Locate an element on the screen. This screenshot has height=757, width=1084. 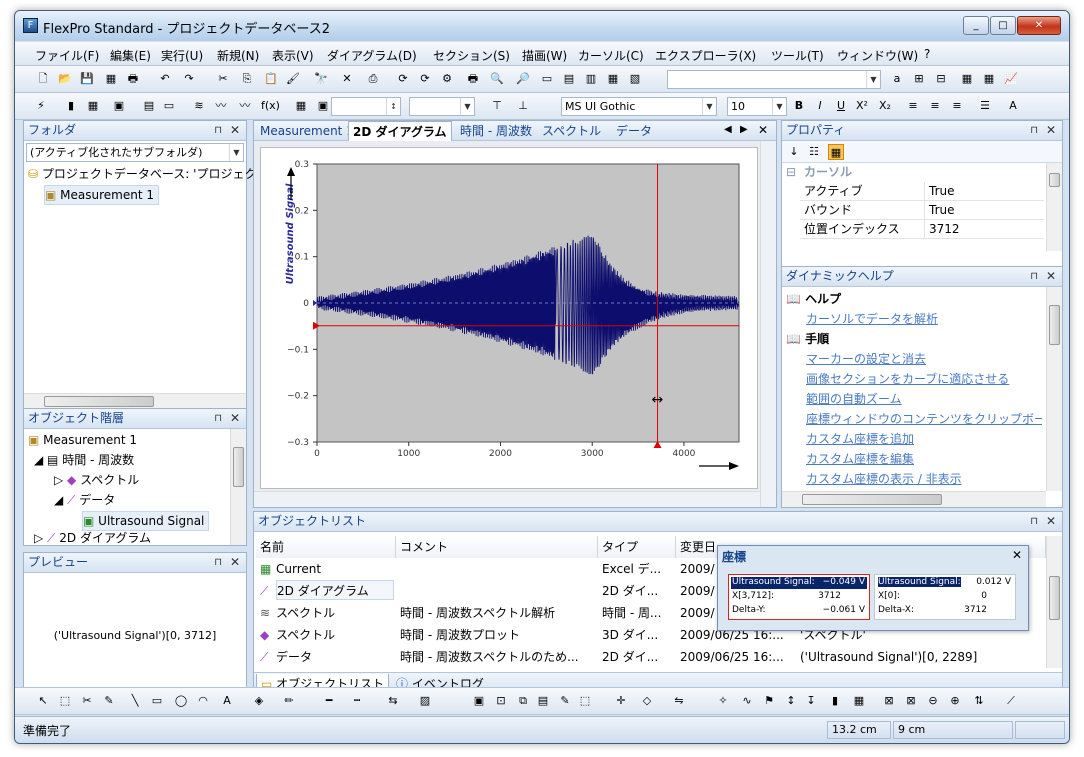
tree-item: ▷ ⟋ 2D ダイアグラム is located at coordinates (92, 538).